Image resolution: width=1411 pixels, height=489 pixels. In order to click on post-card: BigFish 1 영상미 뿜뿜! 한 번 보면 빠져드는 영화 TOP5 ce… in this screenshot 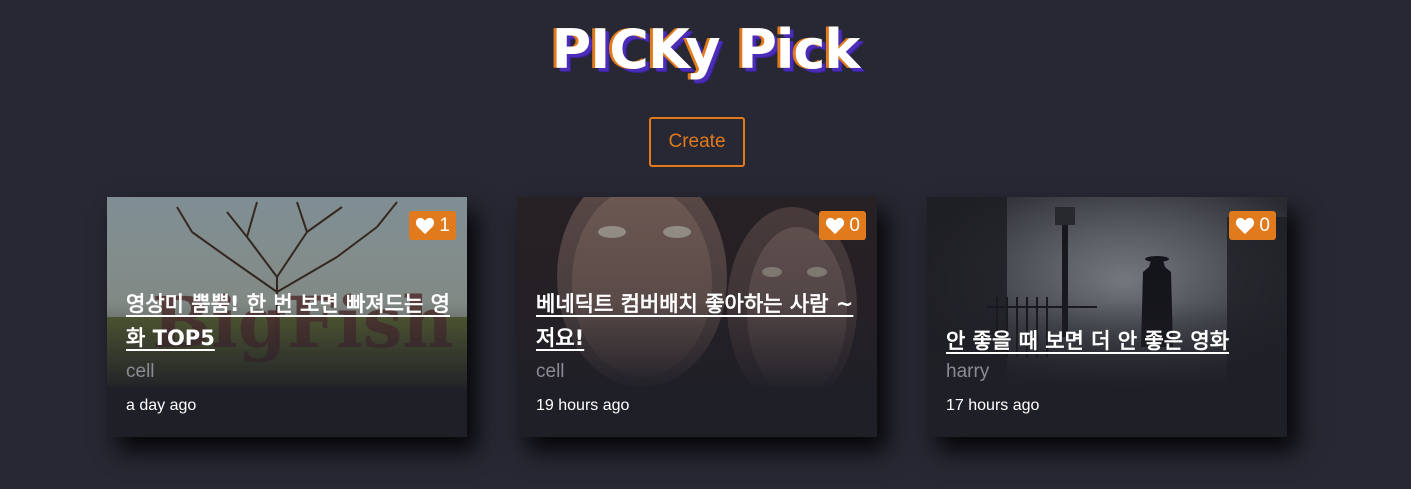, I will do `click(287, 317)`.